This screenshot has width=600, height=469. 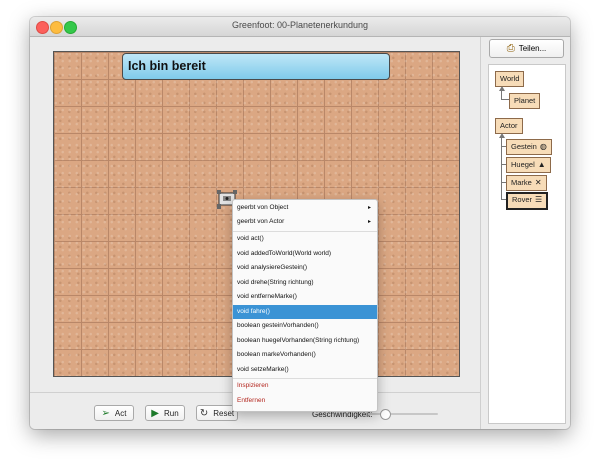 What do you see at coordinates (525, 101) in the screenshot?
I see `class-planet: Planet` at bounding box center [525, 101].